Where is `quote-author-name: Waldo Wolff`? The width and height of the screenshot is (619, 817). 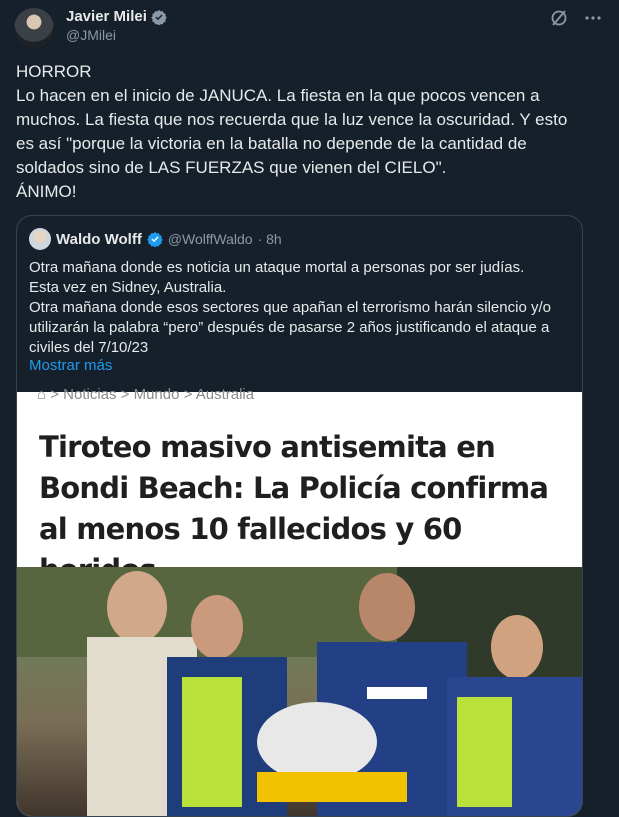 quote-author-name: Waldo Wolff is located at coordinates (99, 239).